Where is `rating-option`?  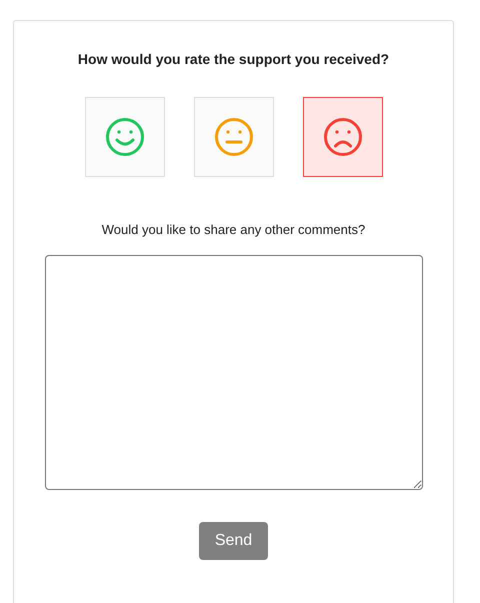
rating-option is located at coordinates (342, 137).